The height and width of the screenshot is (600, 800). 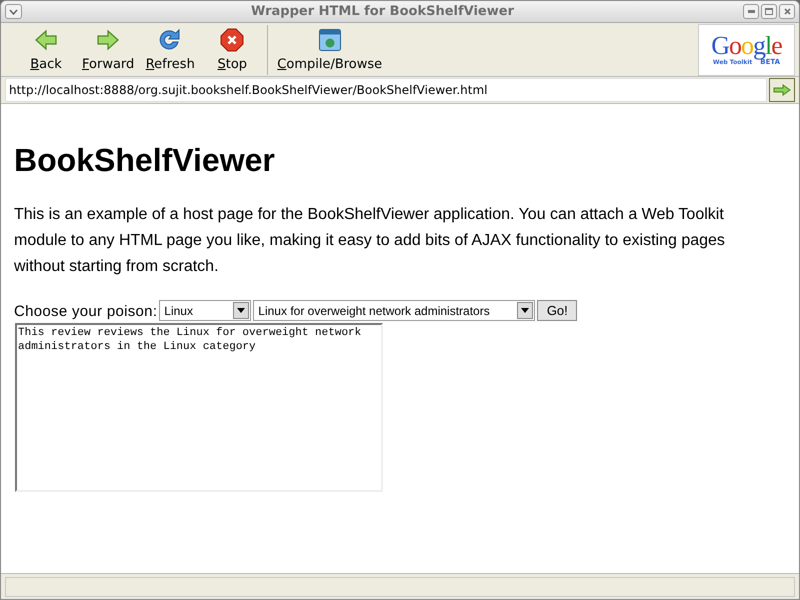 What do you see at coordinates (145, 160) in the screenshot?
I see `page-heading: BookShelfViewer` at bounding box center [145, 160].